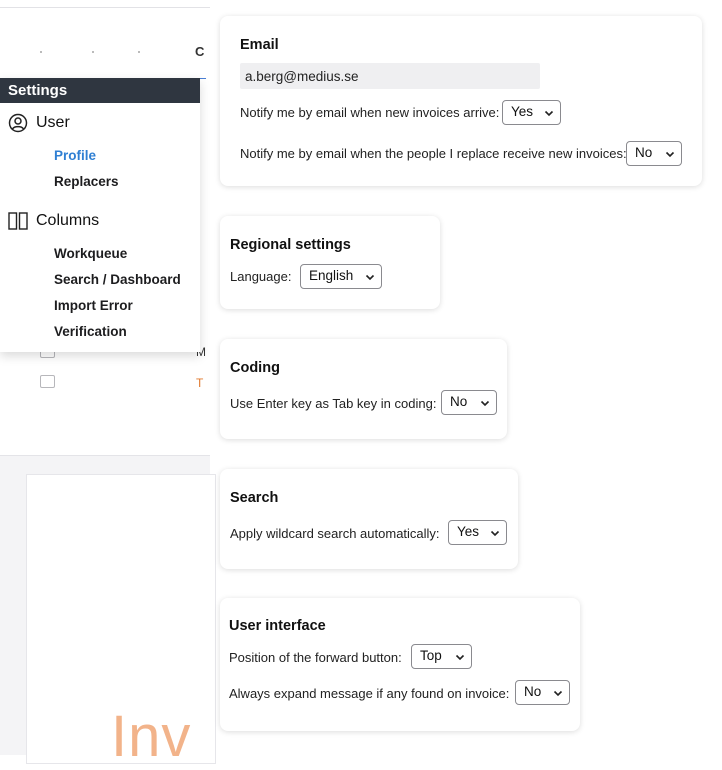 The image size is (722, 770). I want to click on language-label: Language:, so click(261, 276).